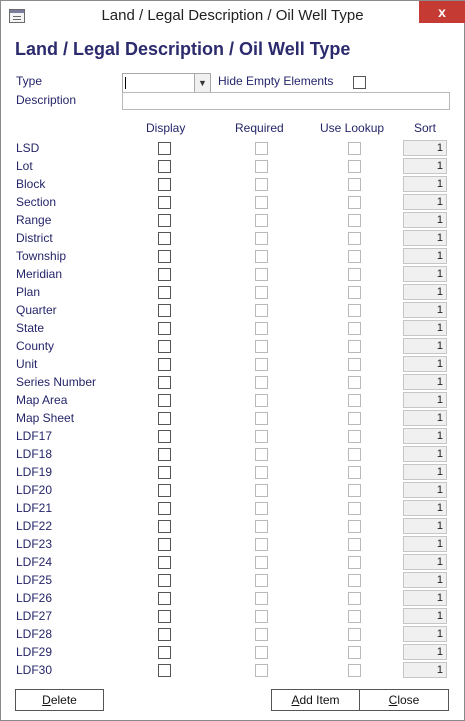  Describe the element at coordinates (39, 274) in the screenshot. I see `row-label: Meridian` at that location.